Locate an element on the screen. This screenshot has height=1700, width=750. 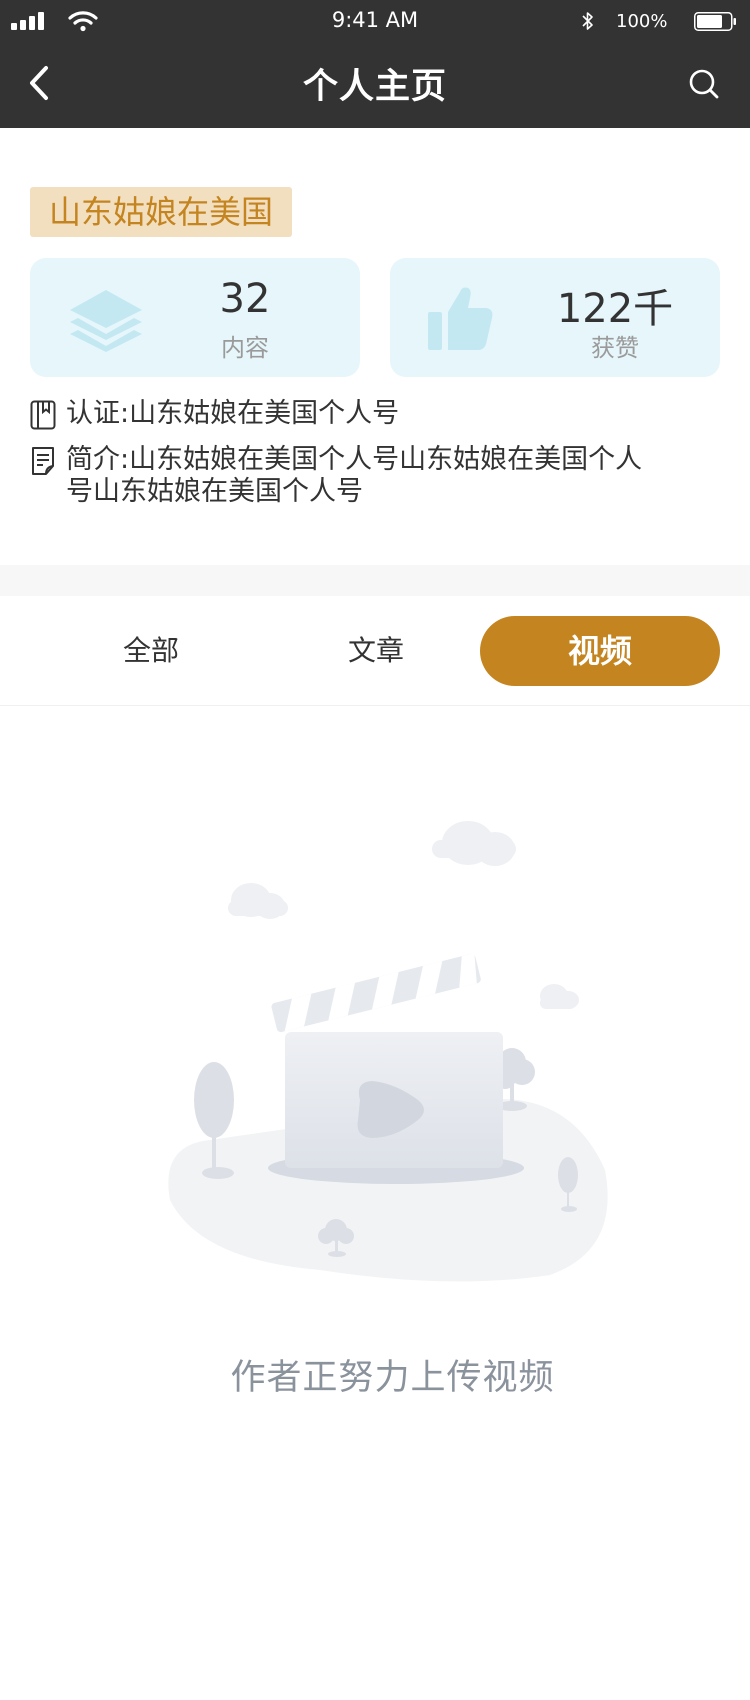
page-title: 个人主页 is located at coordinates (374, 87).